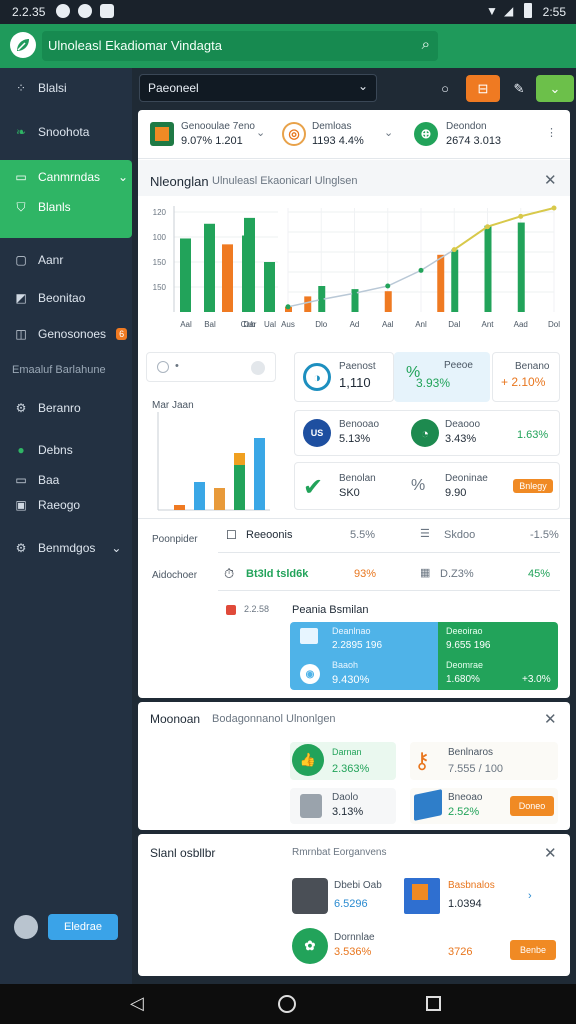  I want to click on action-pill: Doneo, so click(532, 806).